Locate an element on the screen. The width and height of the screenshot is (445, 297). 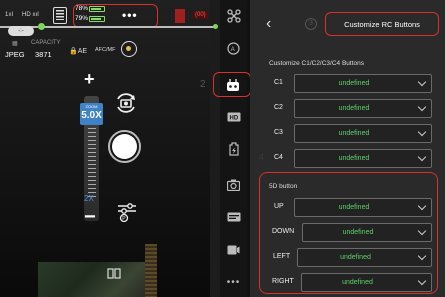
step-number-4: 4 is located at coordinates (262, 157).